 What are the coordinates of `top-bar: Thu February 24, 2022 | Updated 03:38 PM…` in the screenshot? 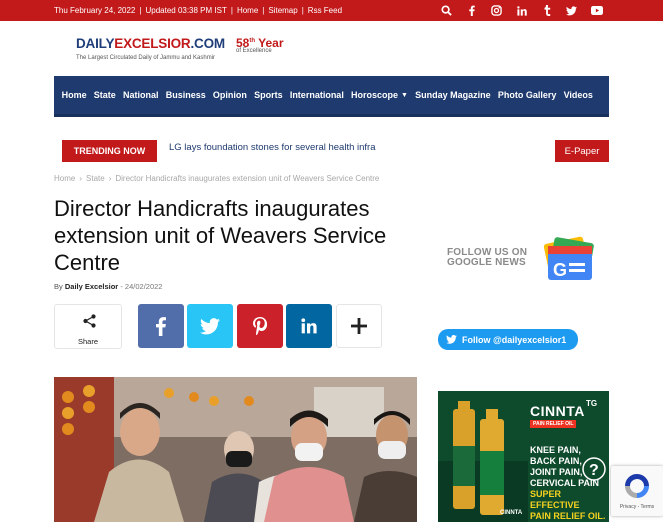 It's located at (331, 10).